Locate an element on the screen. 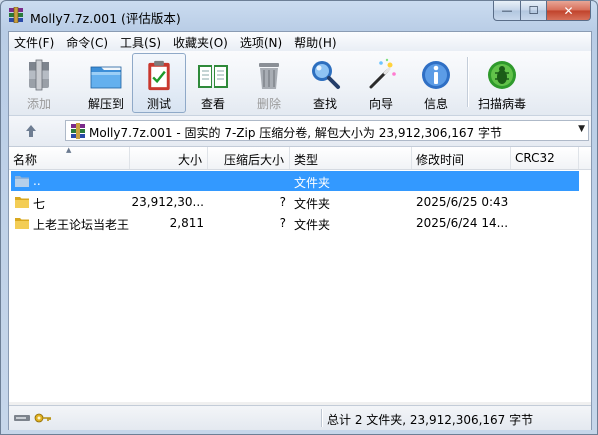  menu-file: 文件(F) is located at coordinates (35, 41).